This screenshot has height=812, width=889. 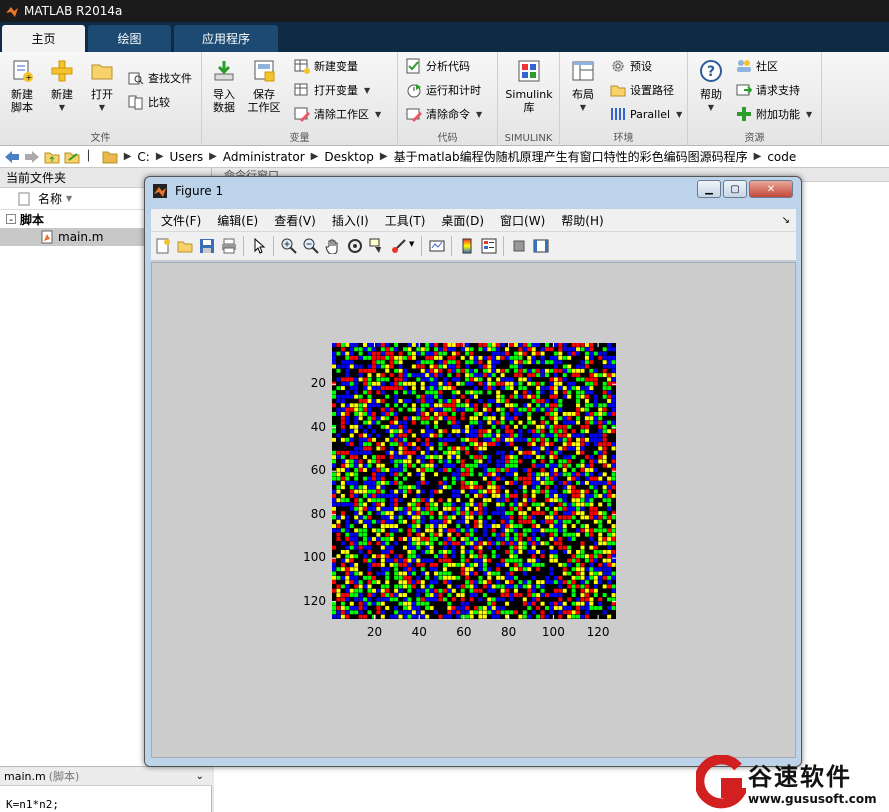 What do you see at coordinates (489, 246) in the screenshot?
I see `legend-icon` at bounding box center [489, 246].